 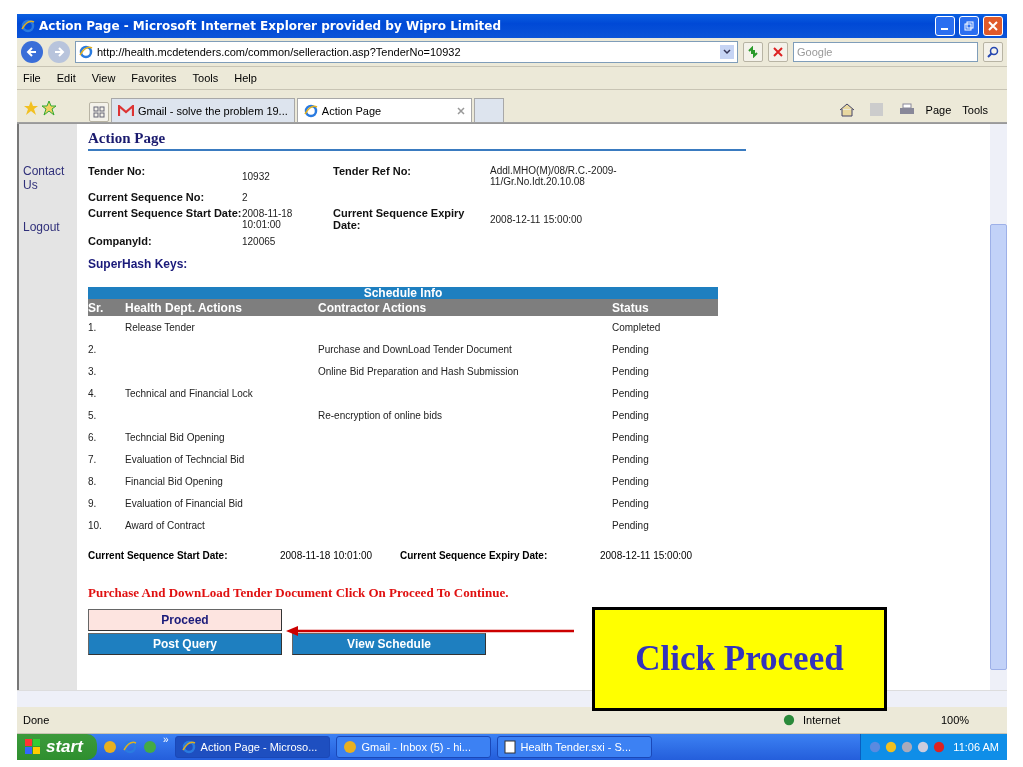 I want to click on address-field: http://health.mcdetenders.com/common/selleraction.asp?TenderNo=10932, so click(x=406, y=52).